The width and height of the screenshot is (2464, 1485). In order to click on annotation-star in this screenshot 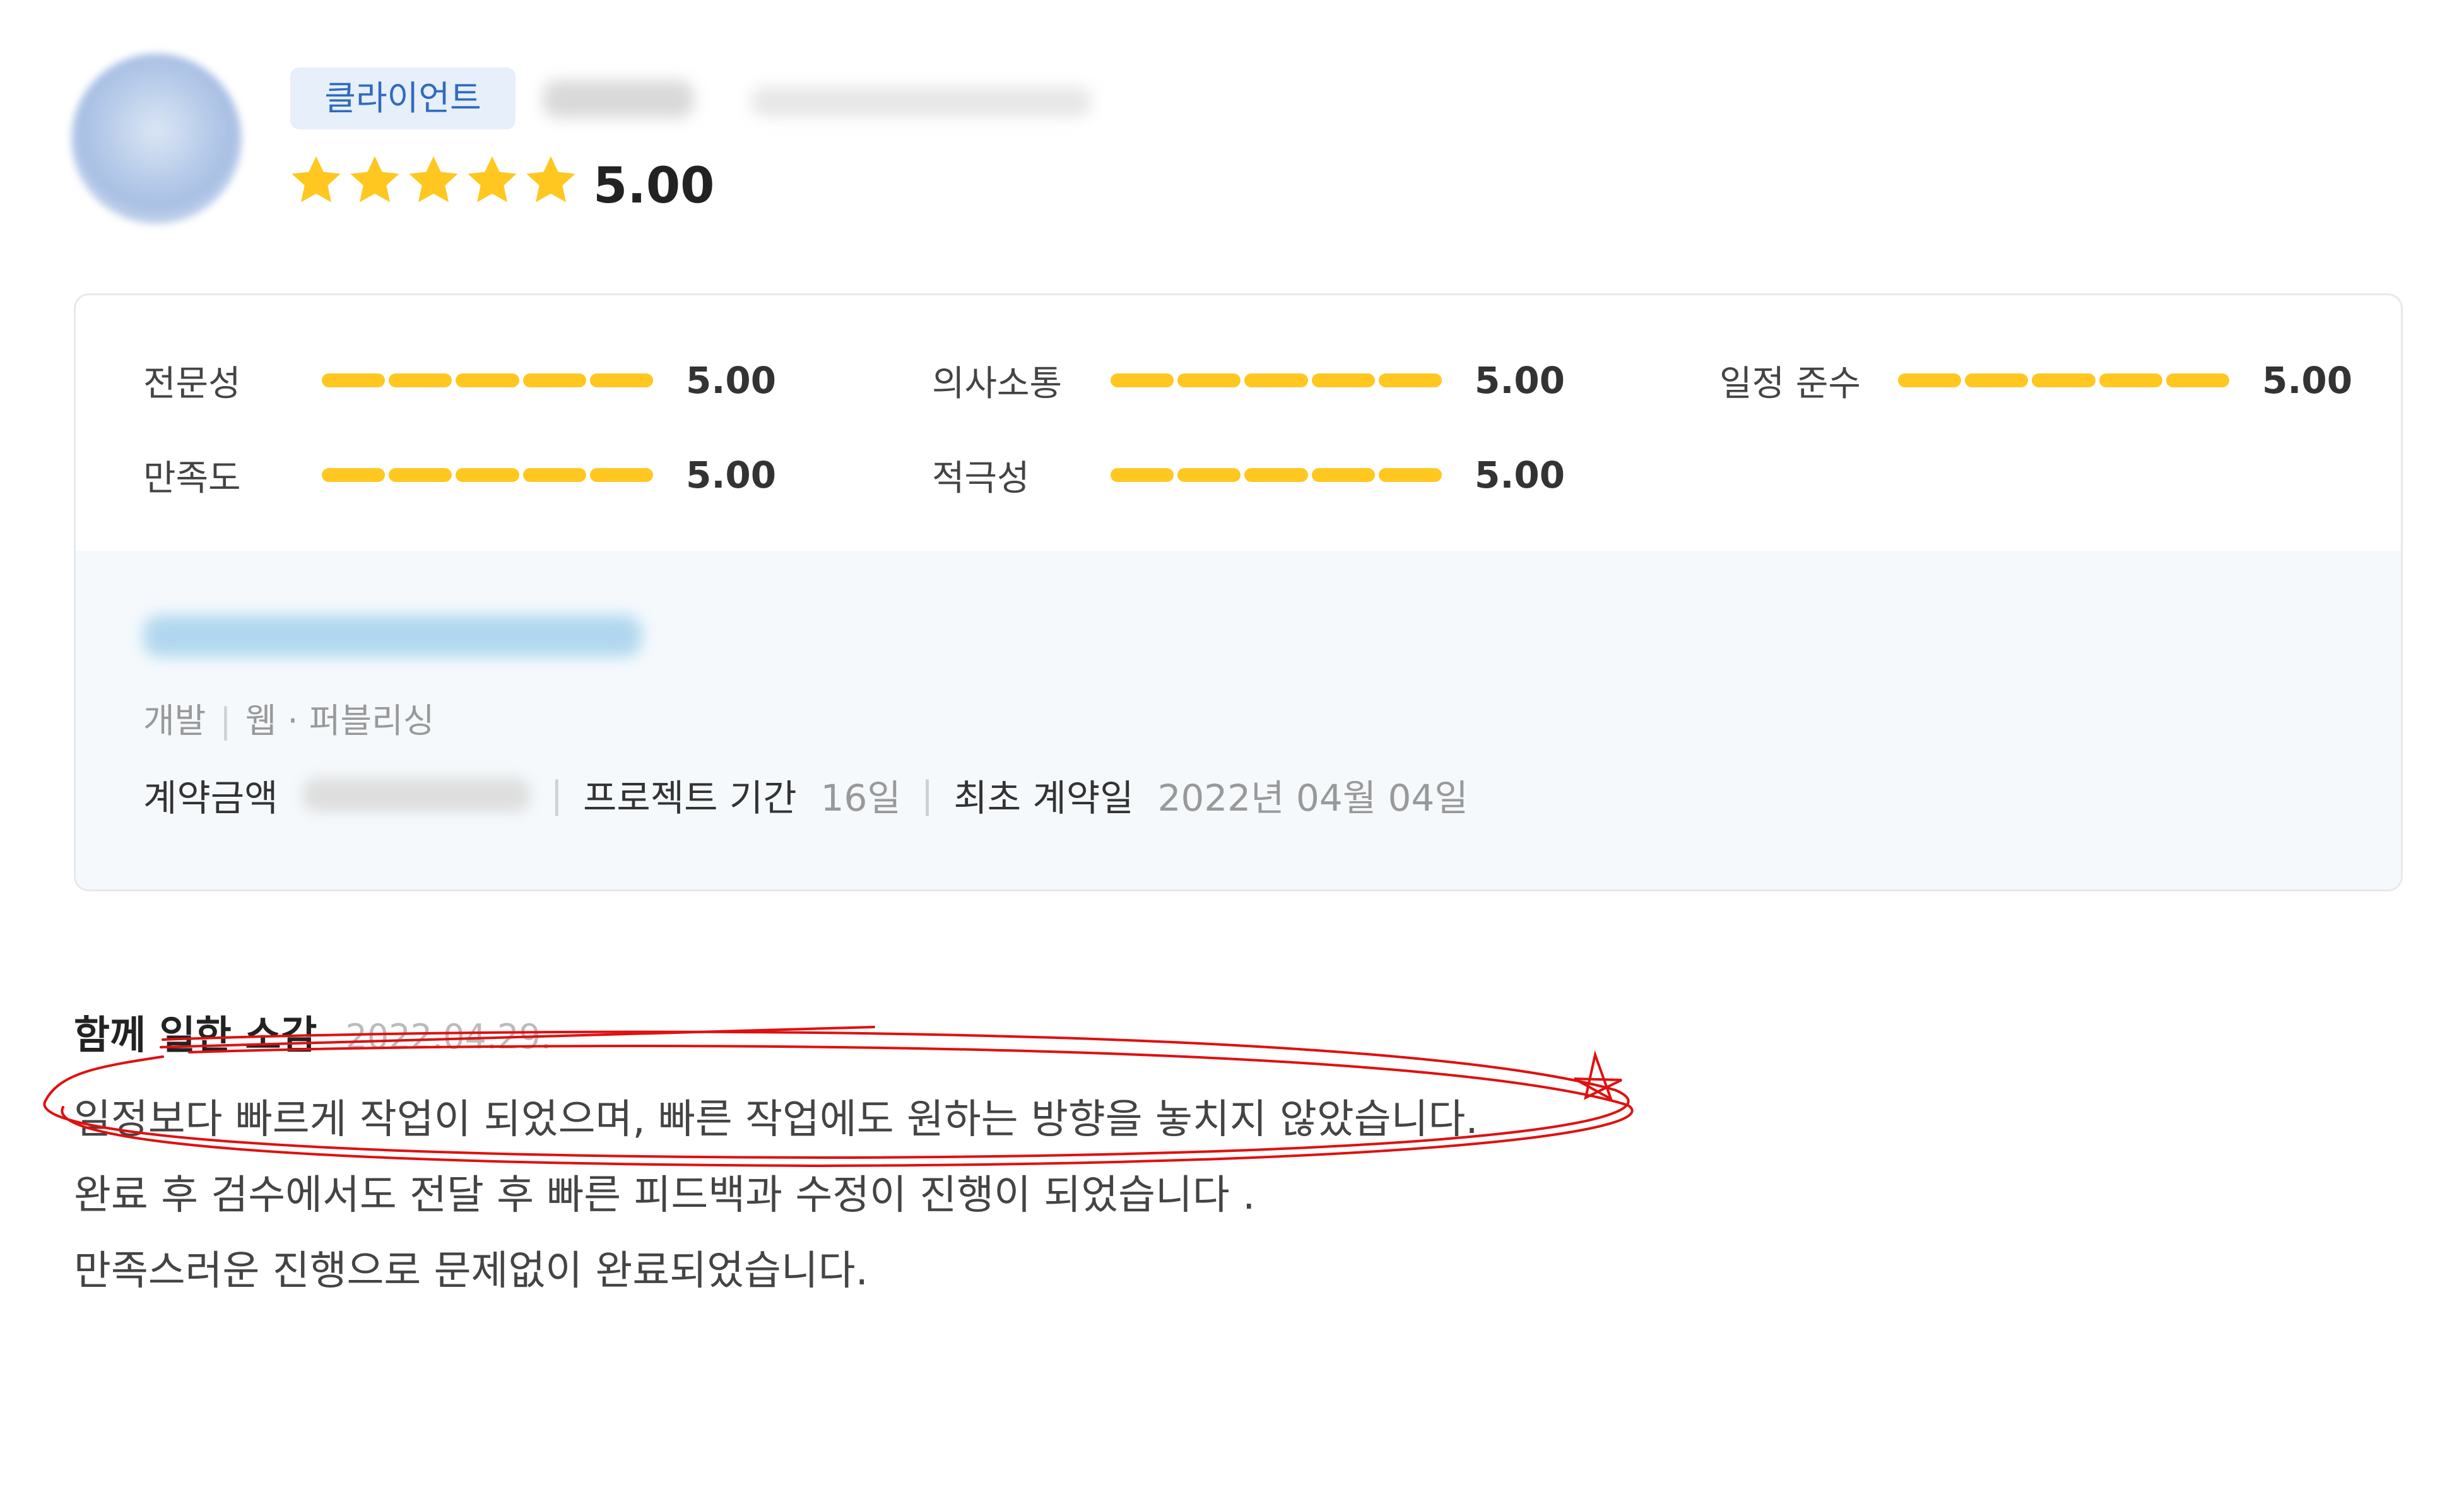, I will do `click(1598, 1076)`.